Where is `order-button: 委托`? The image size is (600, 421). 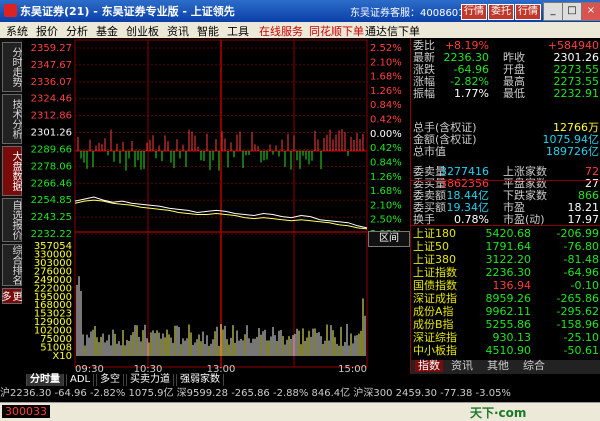
order-button: 委托 is located at coordinates (501, 12).